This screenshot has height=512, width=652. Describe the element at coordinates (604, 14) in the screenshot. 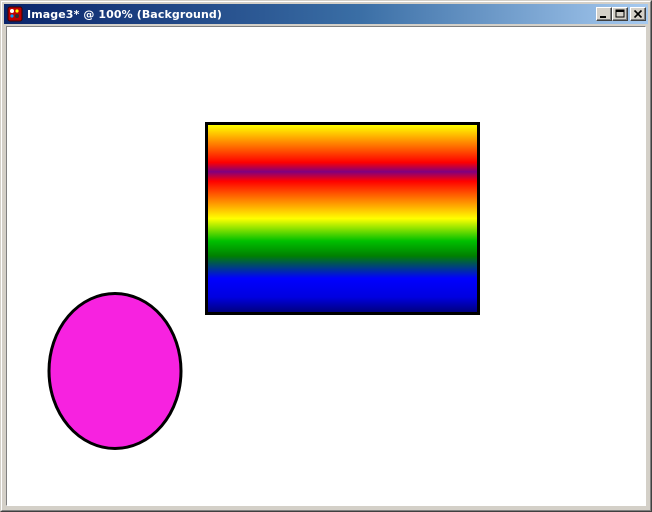

I see `minimize-button` at that location.